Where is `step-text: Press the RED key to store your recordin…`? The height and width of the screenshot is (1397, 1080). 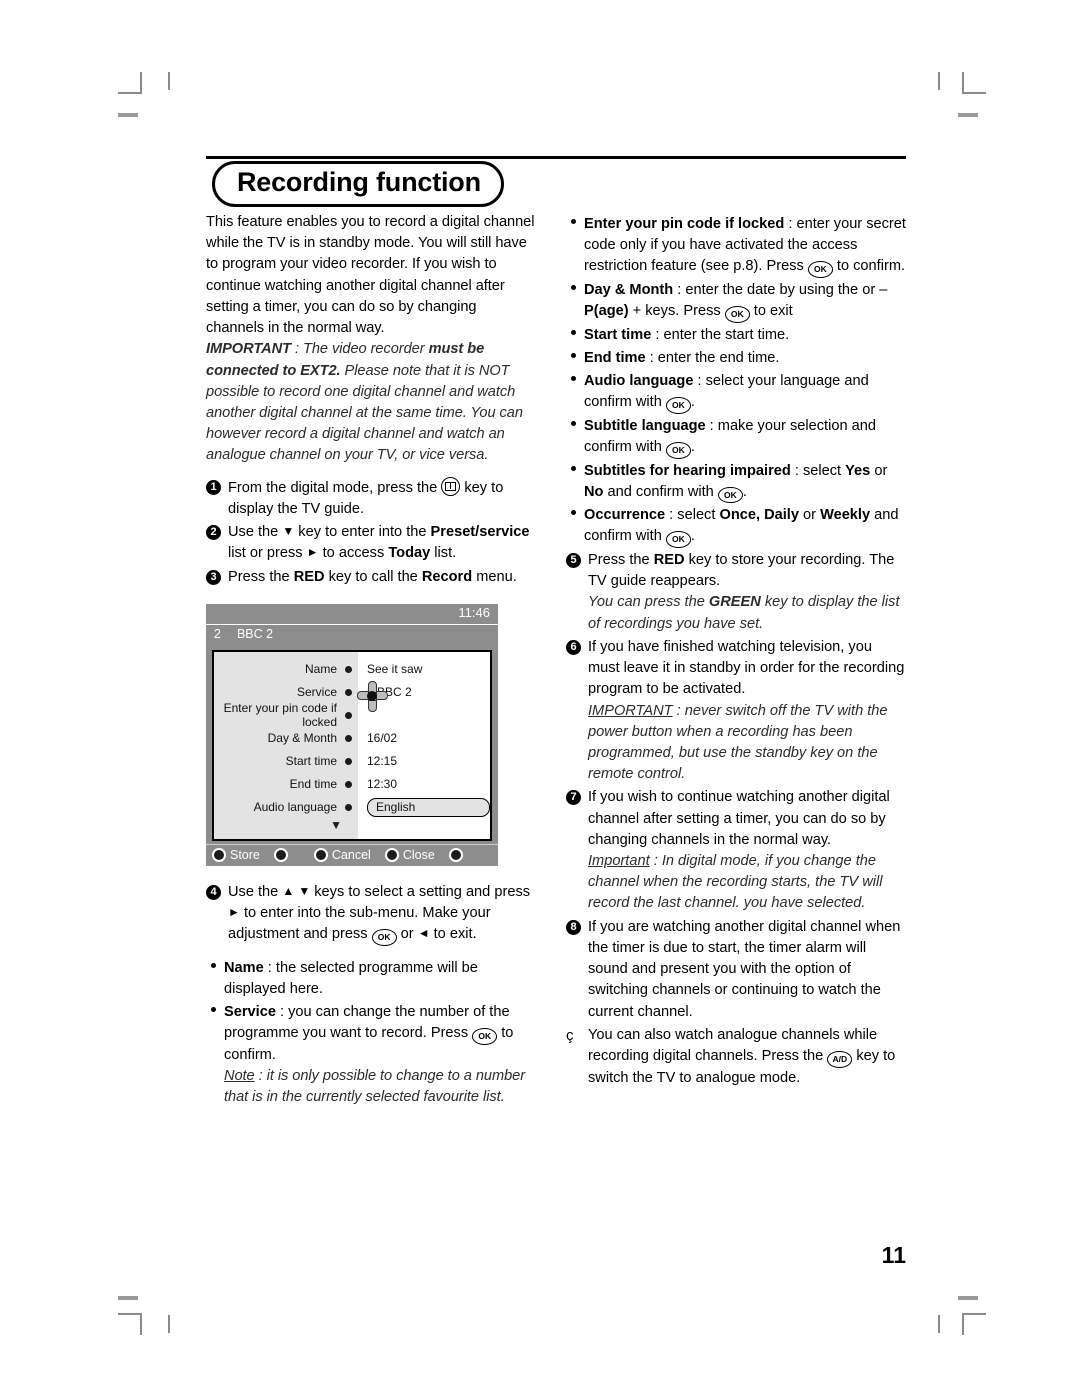 step-text: Press the RED key to store your recordin… is located at coordinates (747, 592).